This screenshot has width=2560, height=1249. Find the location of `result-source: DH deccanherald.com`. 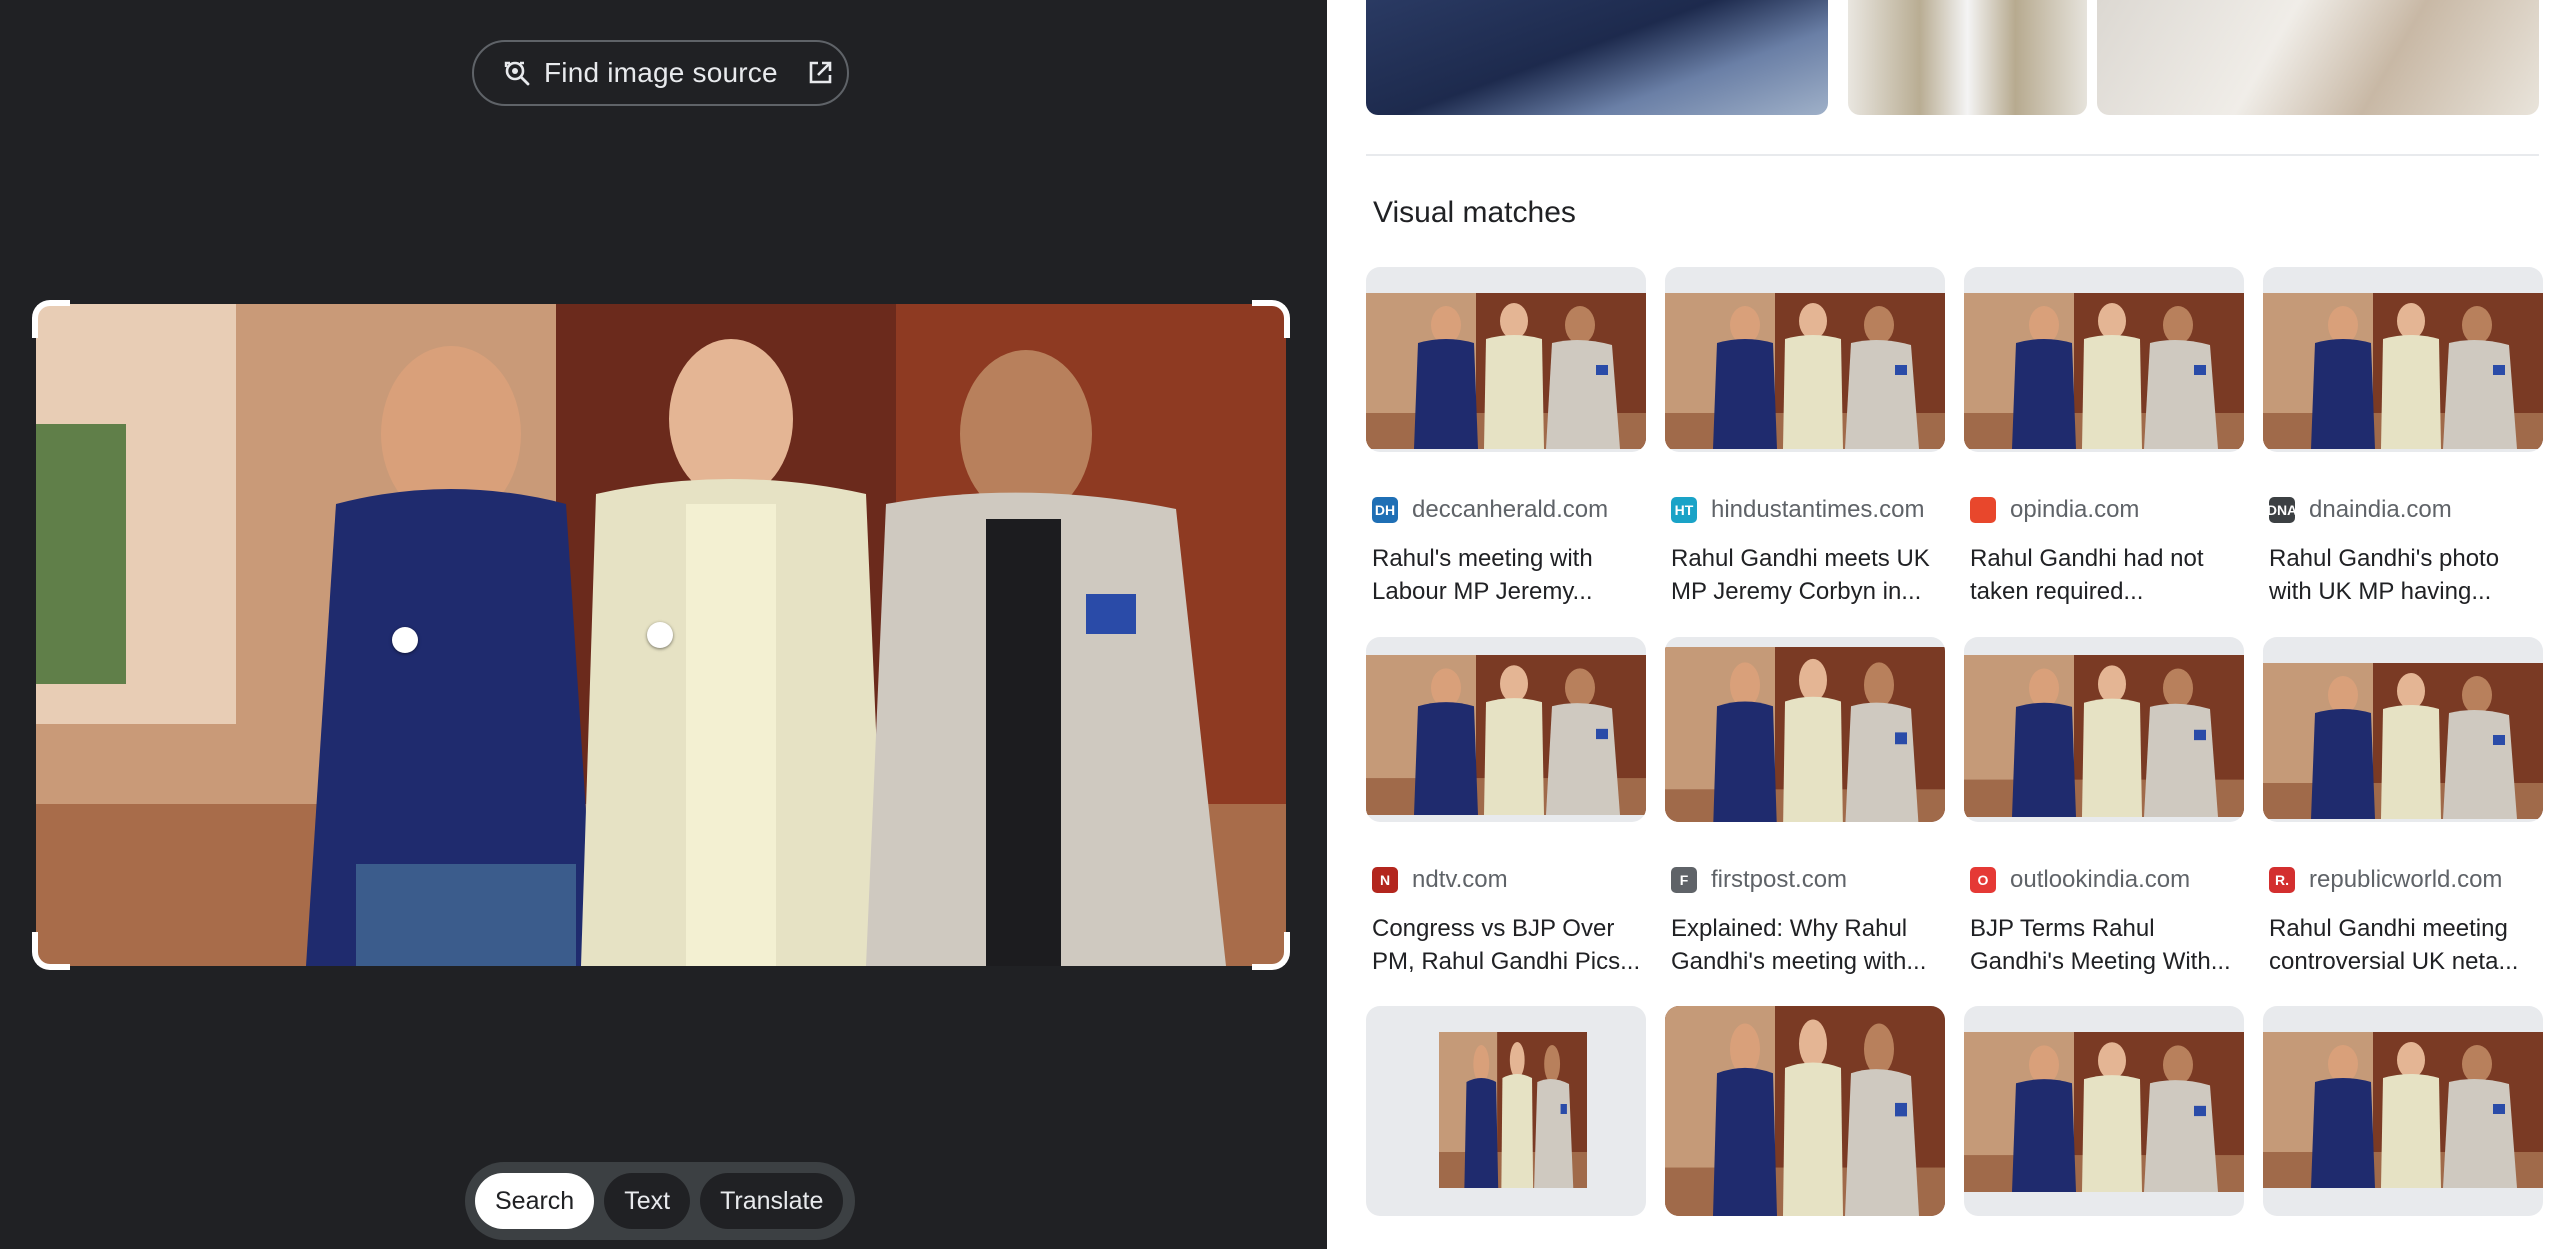

result-source: DH deccanherald.com is located at coordinates (1506, 510).